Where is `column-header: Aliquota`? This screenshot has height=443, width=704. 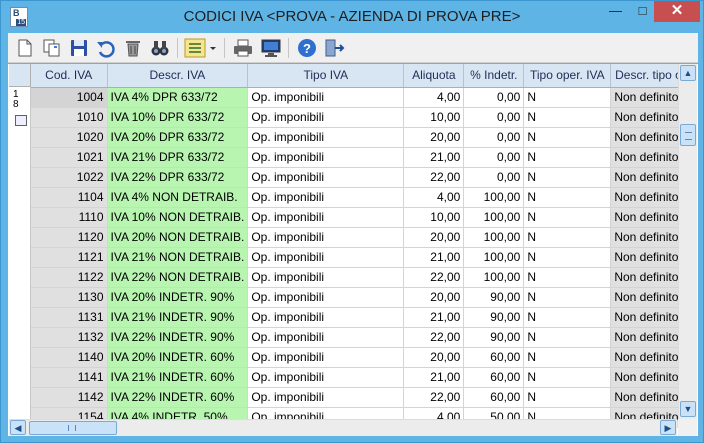 column-header: Aliquota is located at coordinates (434, 76).